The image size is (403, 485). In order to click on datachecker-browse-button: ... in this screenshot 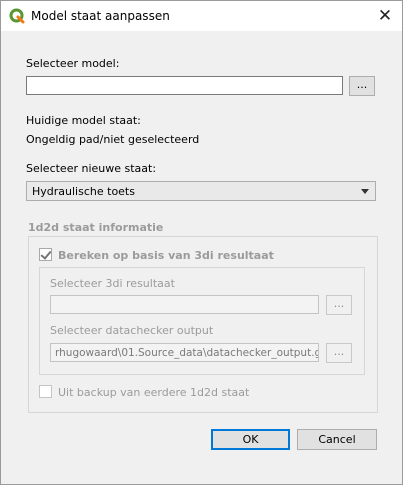, I will do `click(339, 353)`.